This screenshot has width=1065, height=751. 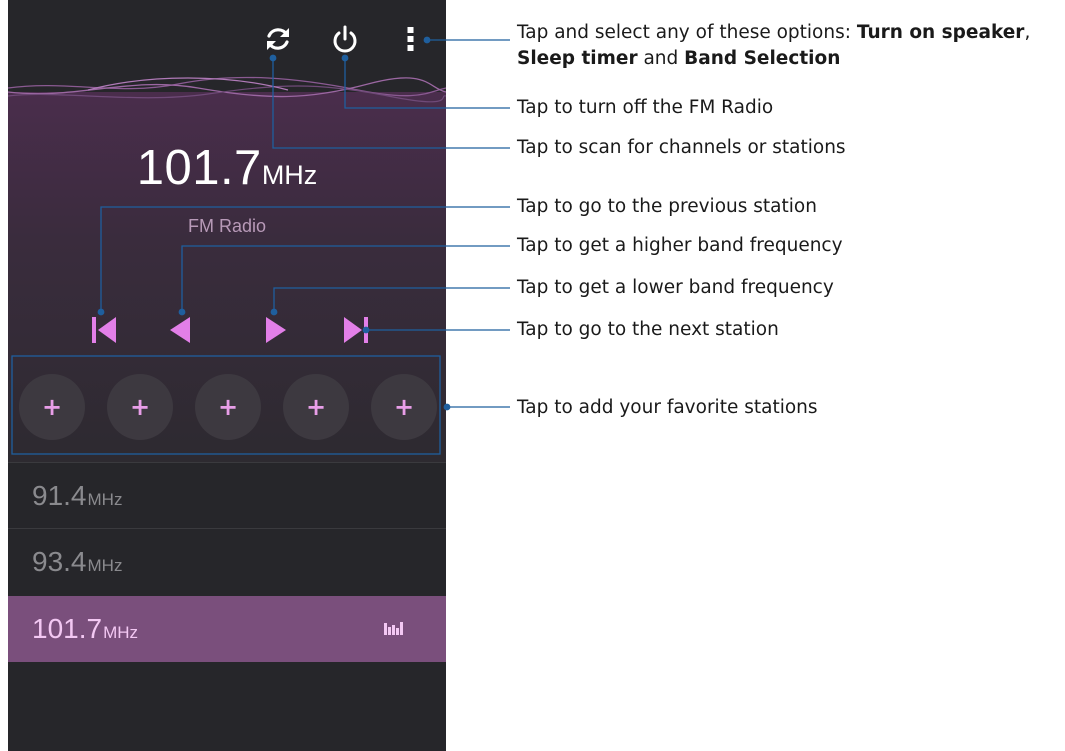 What do you see at coordinates (645, 107) in the screenshot?
I see `callout-power: Tap to turn off the FM Radio` at bounding box center [645, 107].